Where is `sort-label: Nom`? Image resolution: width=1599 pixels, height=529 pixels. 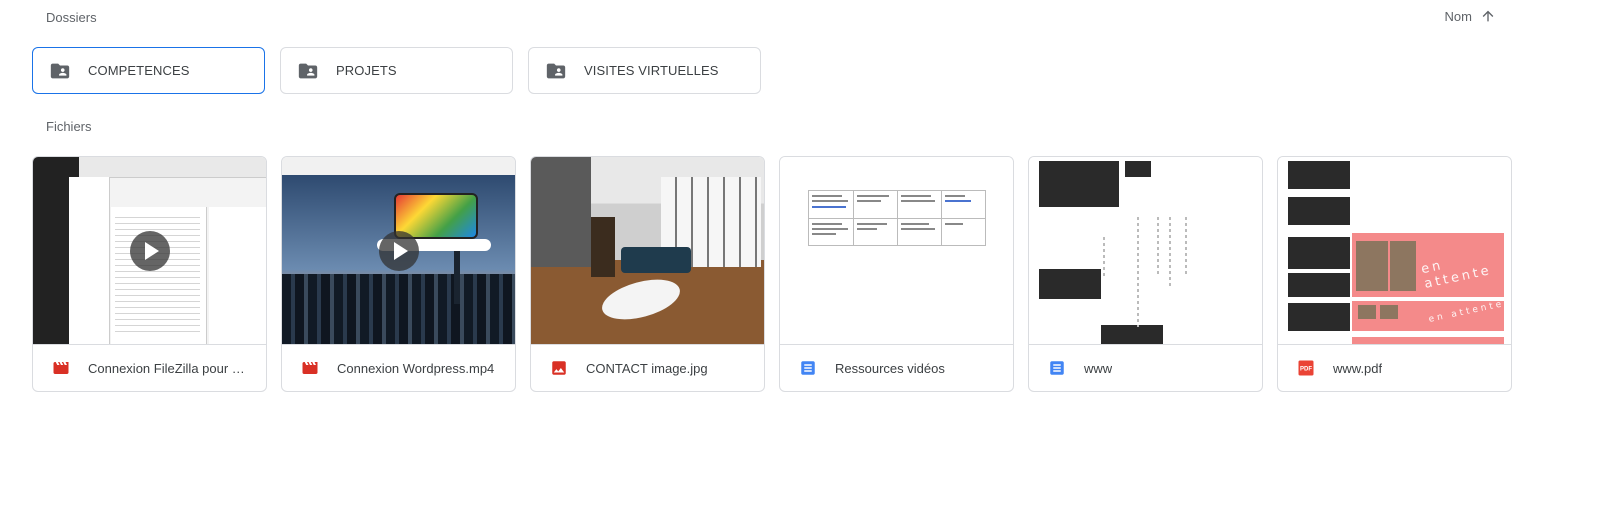 sort-label: Nom is located at coordinates (1458, 16).